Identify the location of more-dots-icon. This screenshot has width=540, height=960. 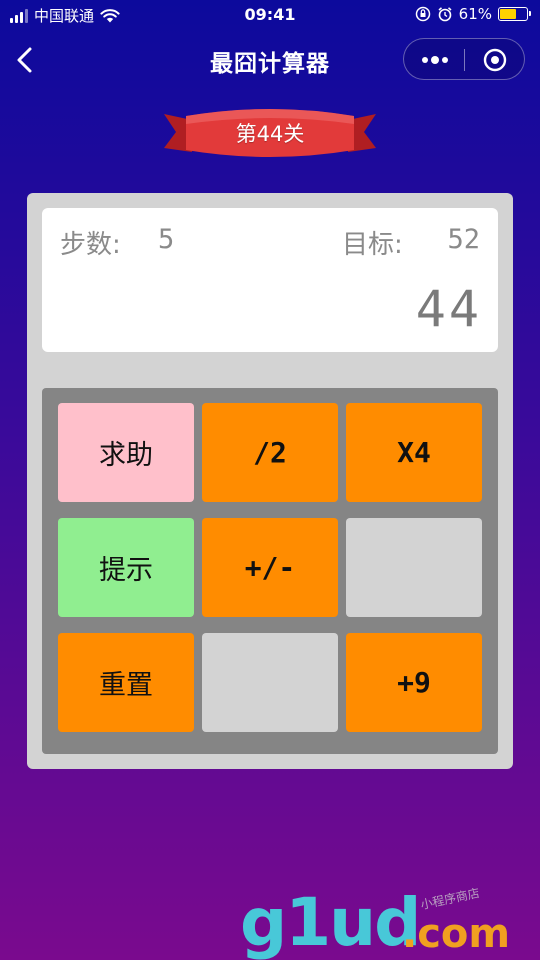
(435, 60).